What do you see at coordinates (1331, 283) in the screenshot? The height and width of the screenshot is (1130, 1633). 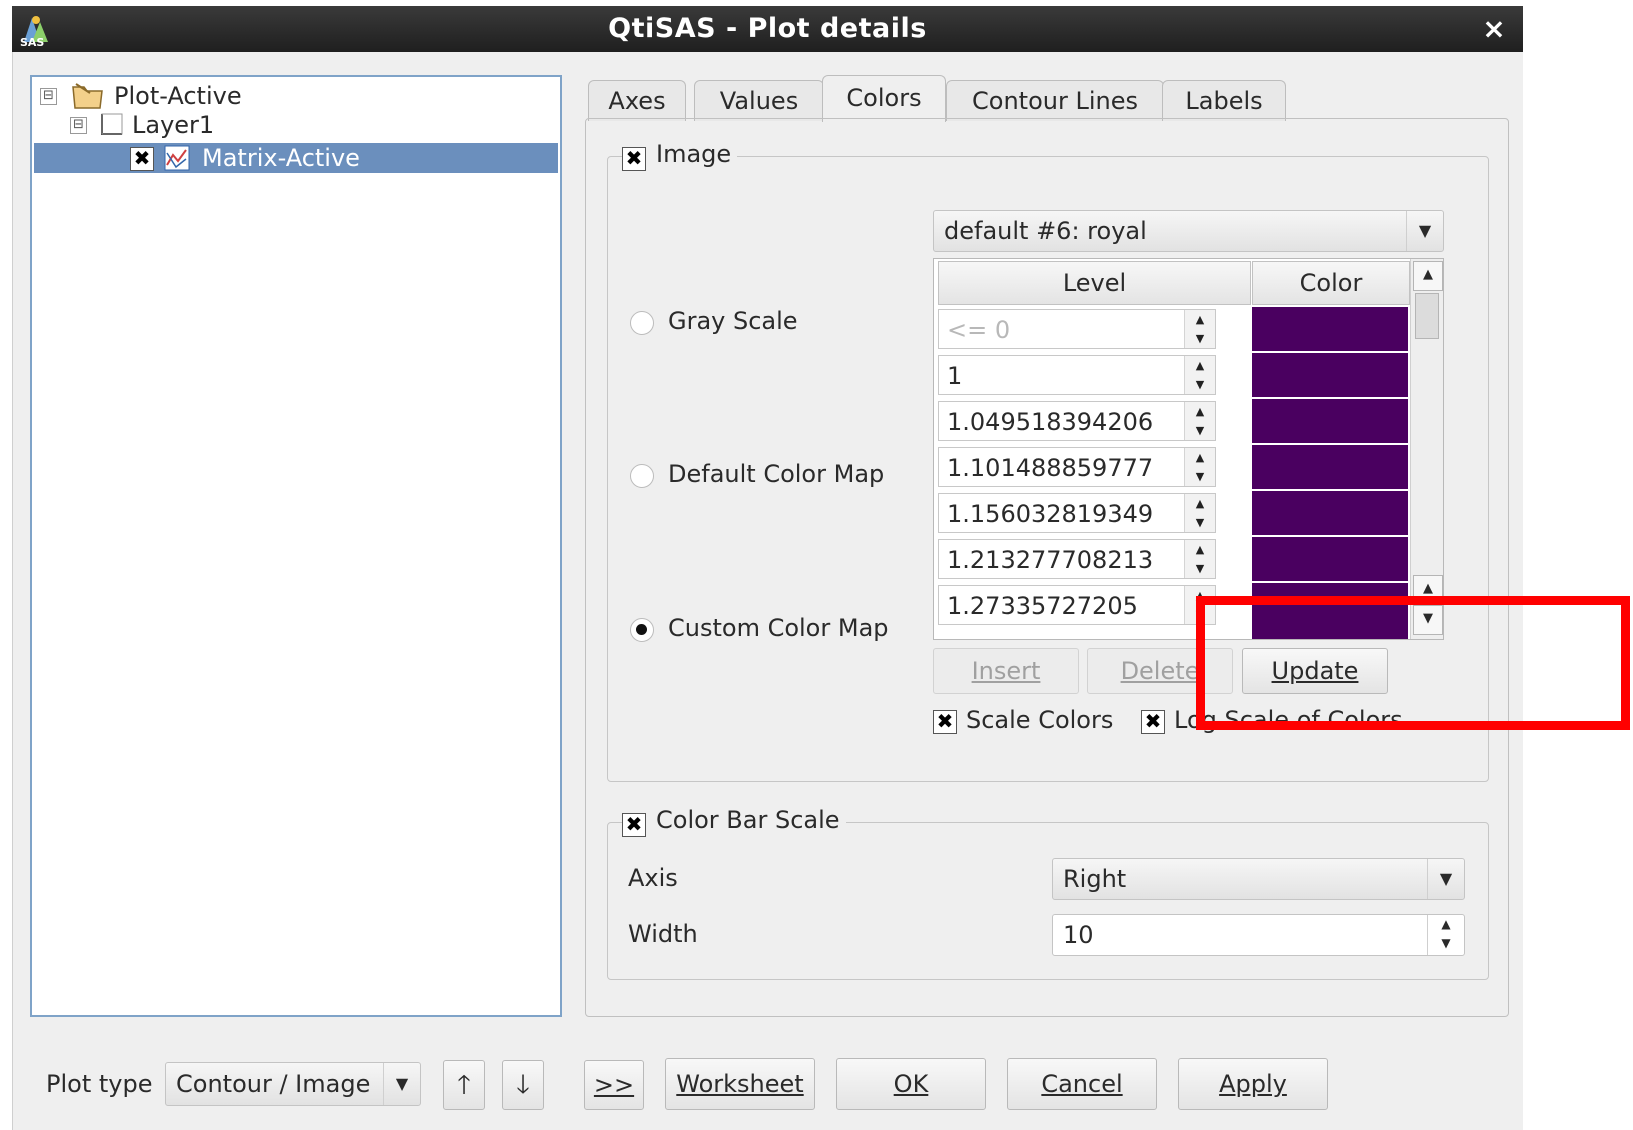 I see `color-column-header: Color` at bounding box center [1331, 283].